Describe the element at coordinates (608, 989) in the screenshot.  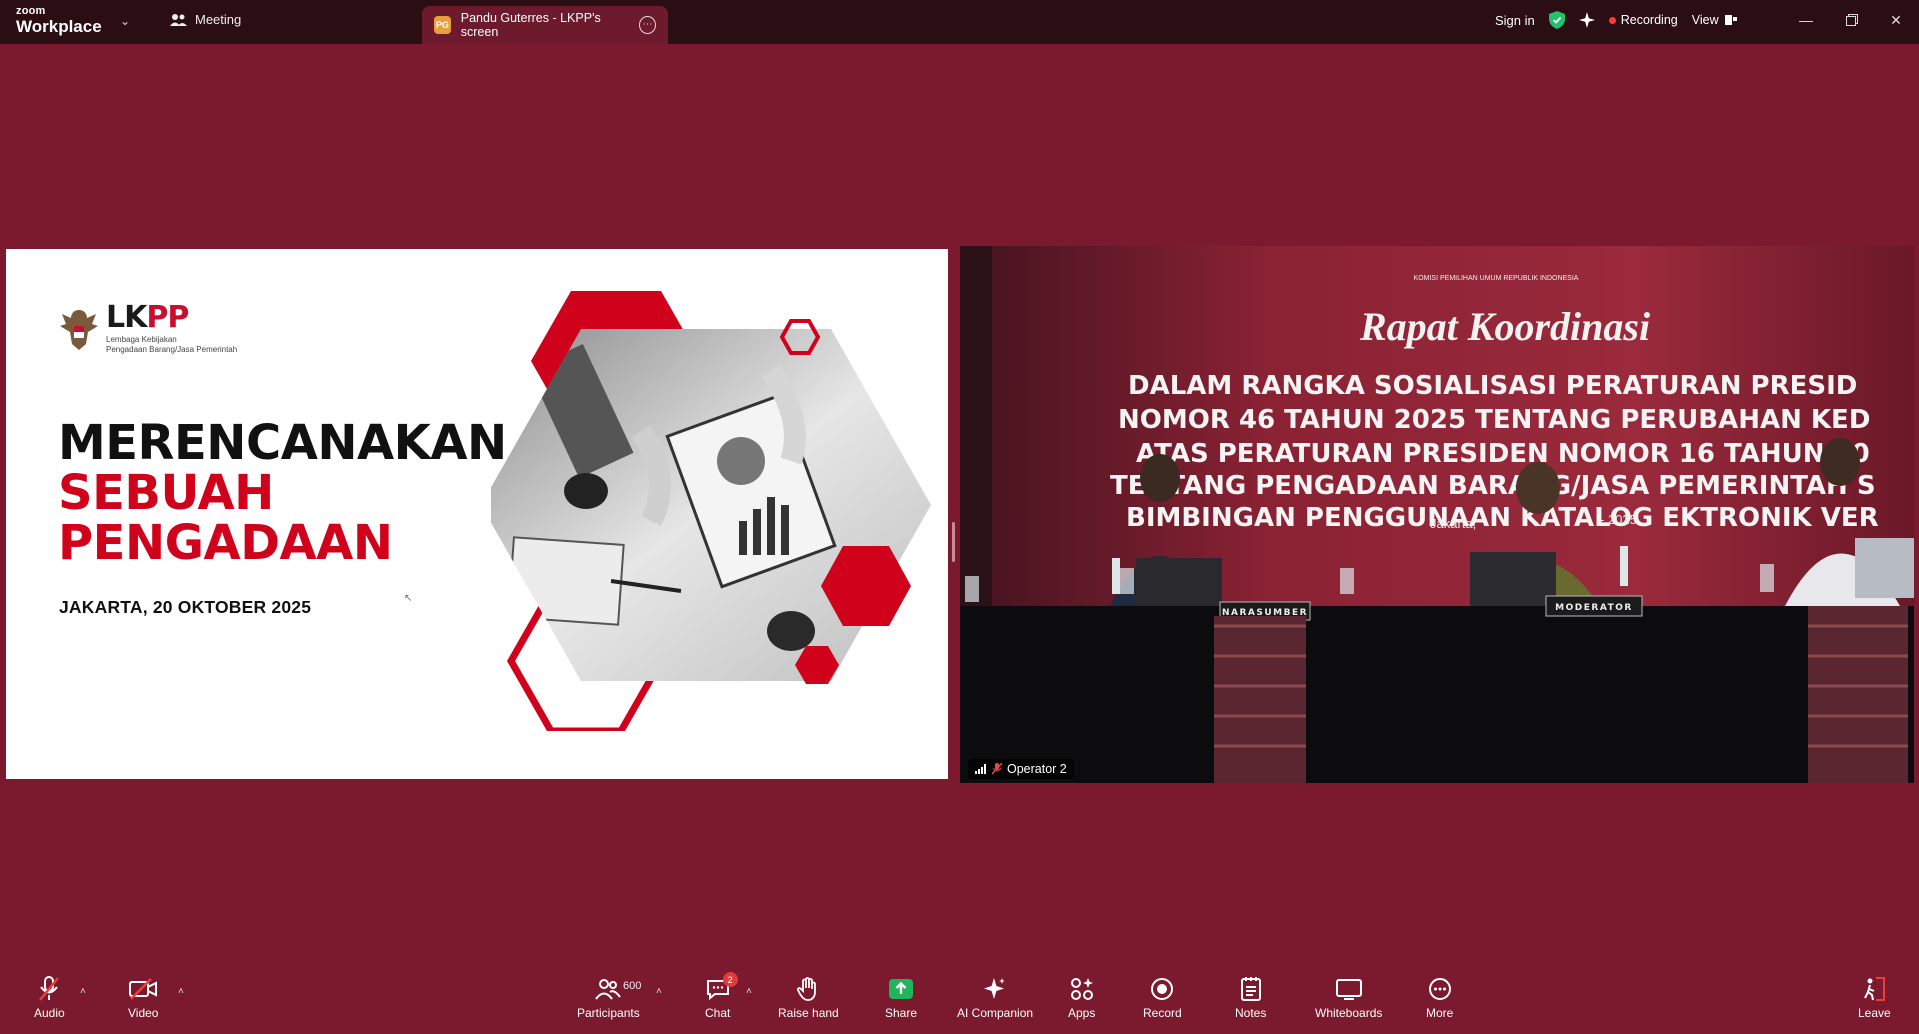
I see `participants-icon` at that location.